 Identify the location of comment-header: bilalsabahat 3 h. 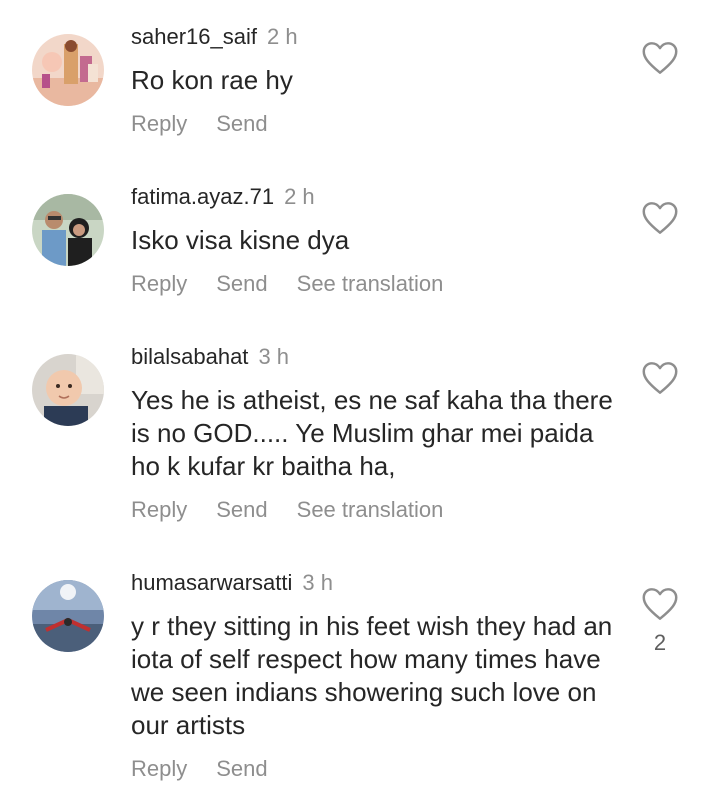
(210, 357).